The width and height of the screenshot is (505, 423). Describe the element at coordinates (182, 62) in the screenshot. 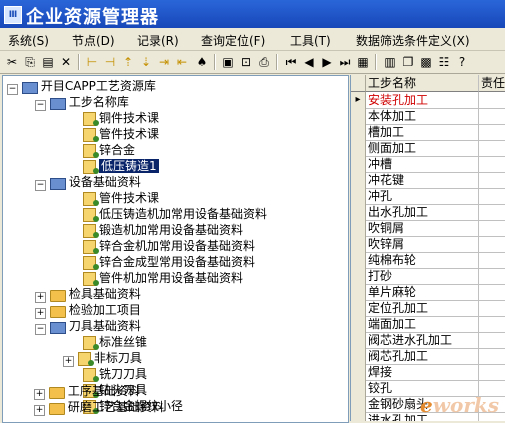

I see `outdent-icon: ⇤` at that location.